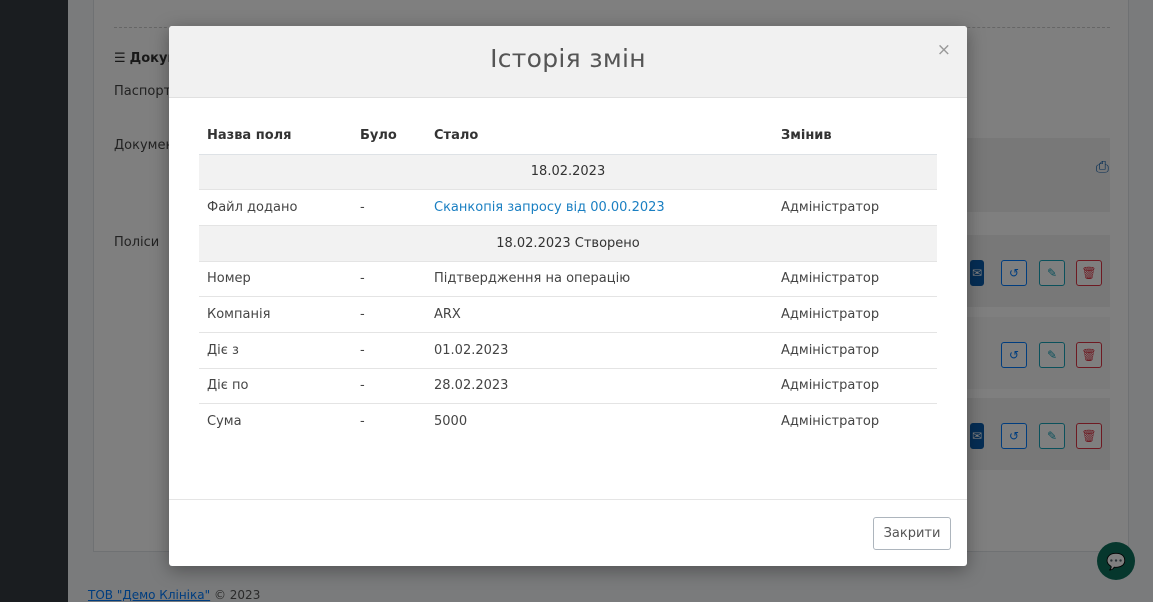 The height and width of the screenshot is (602, 1153). What do you see at coordinates (599, 421) in the screenshot?
I see `new-value: 5000` at bounding box center [599, 421].